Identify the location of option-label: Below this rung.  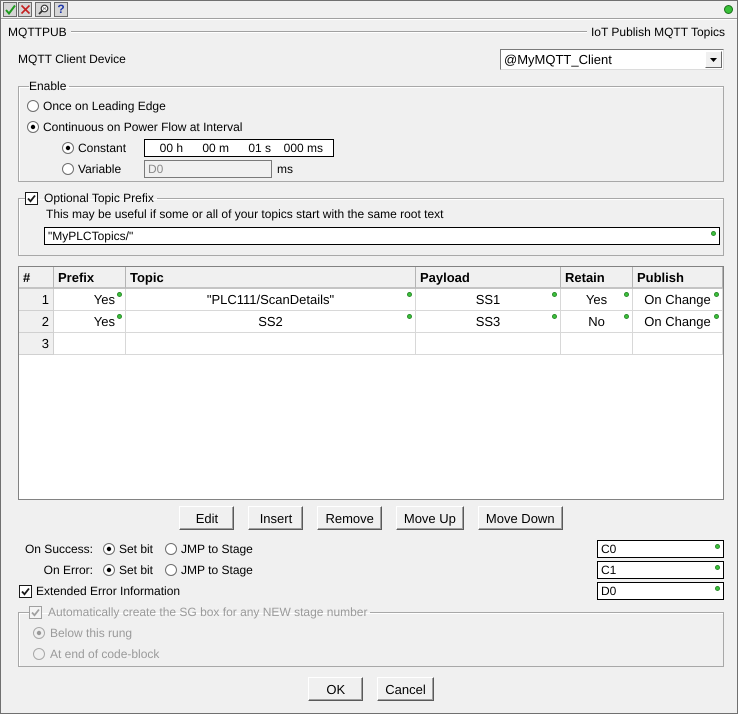
(91, 633).